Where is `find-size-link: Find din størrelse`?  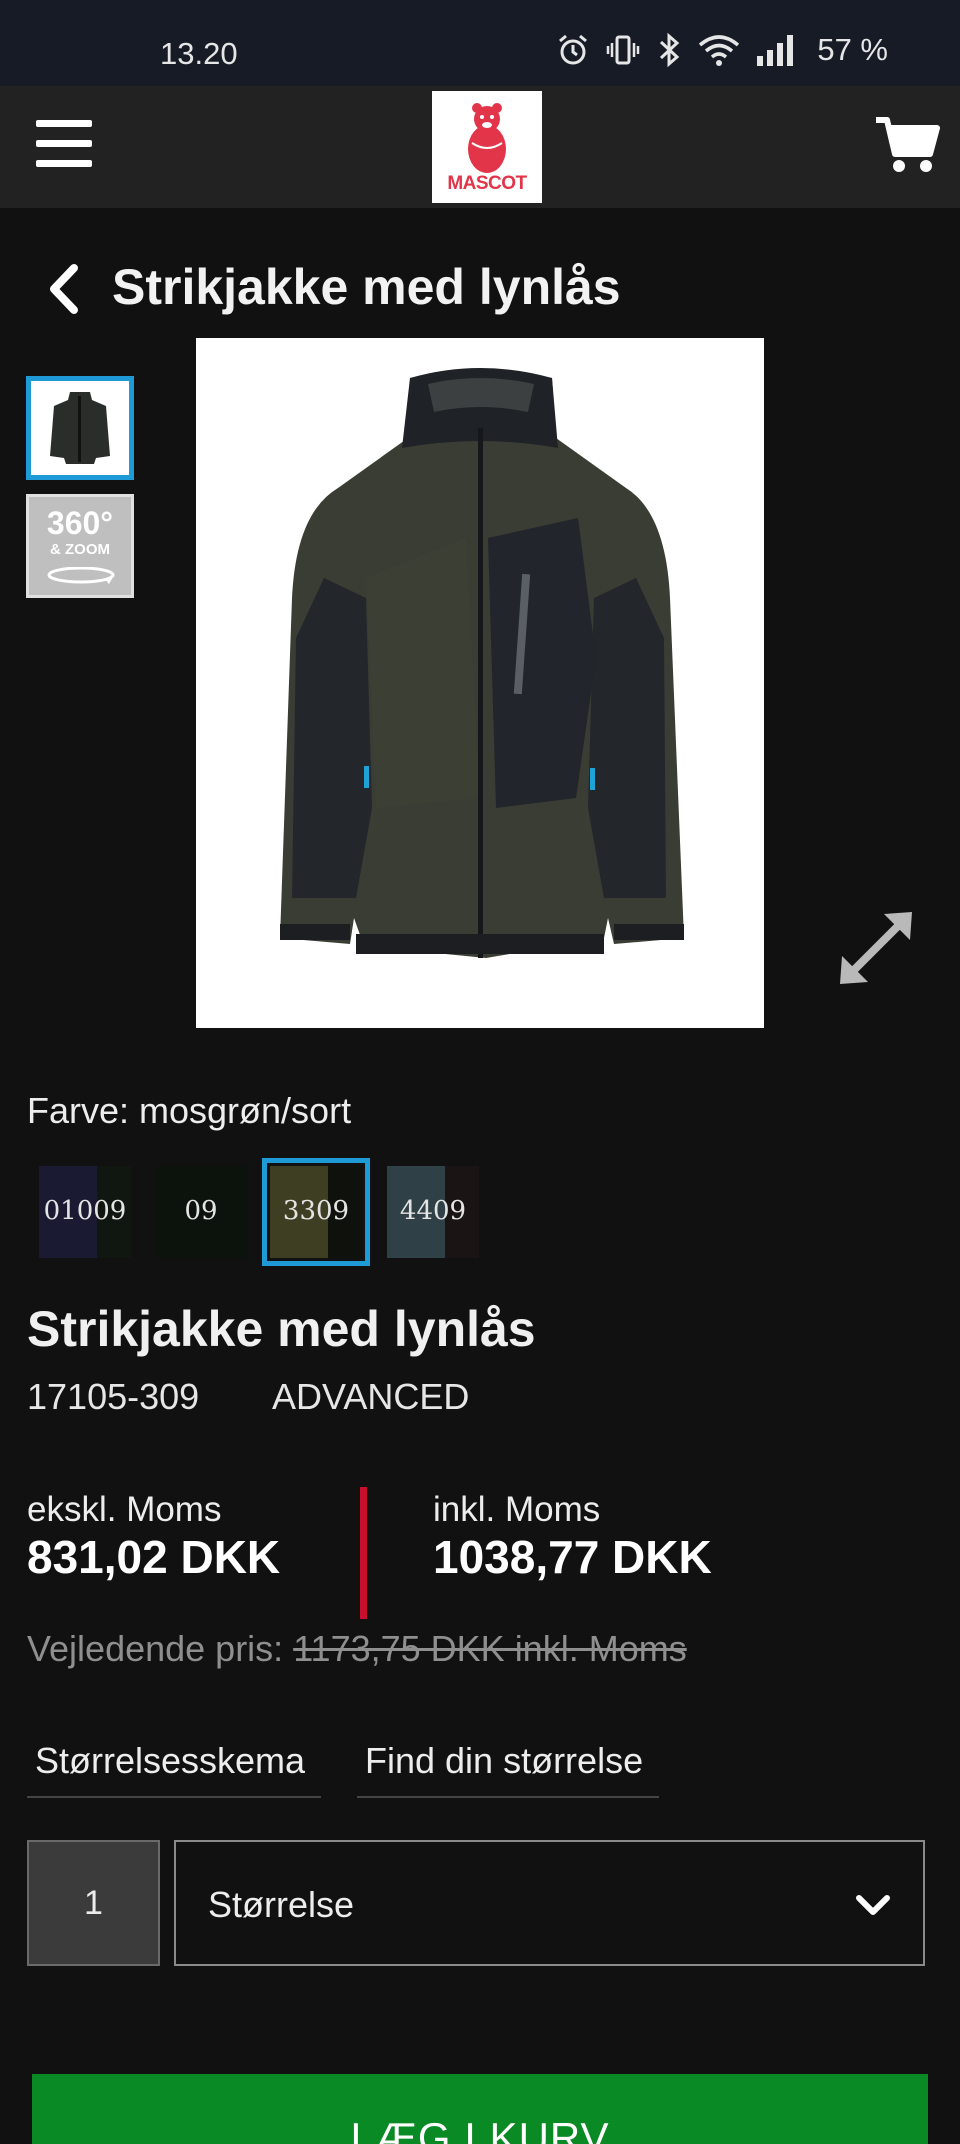
find-size-link: Find din størrelse is located at coordinates (508, 1769).